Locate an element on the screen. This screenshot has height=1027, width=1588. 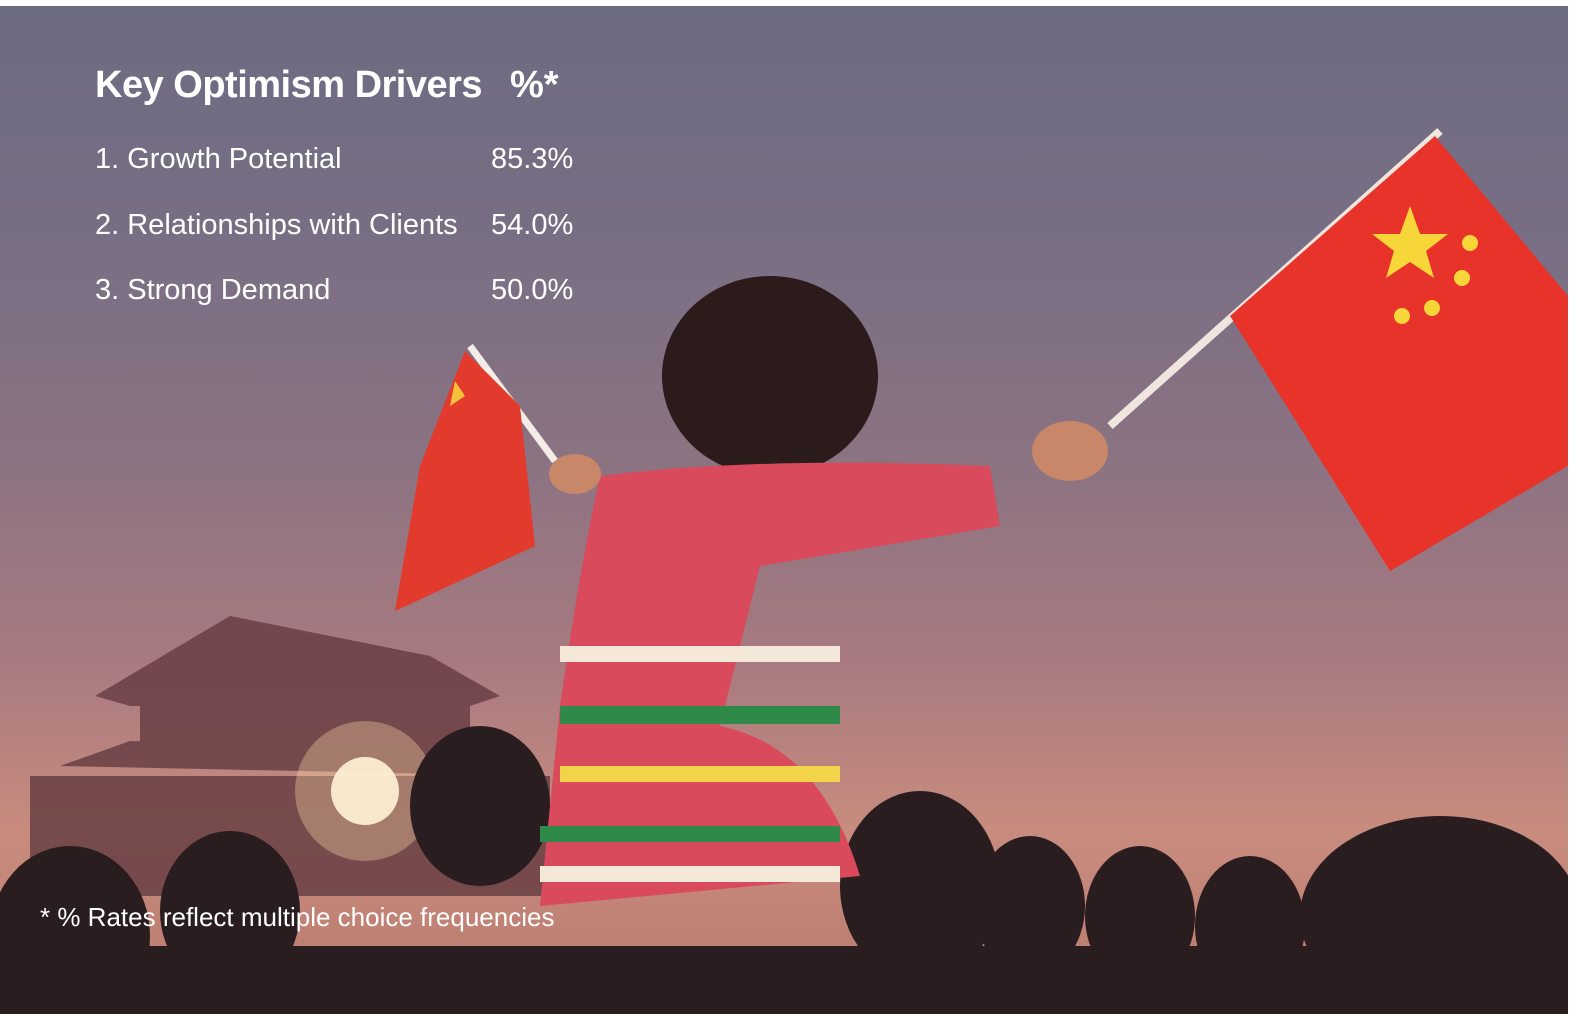
table-value-header: %* is located at coordinates (534, 85).